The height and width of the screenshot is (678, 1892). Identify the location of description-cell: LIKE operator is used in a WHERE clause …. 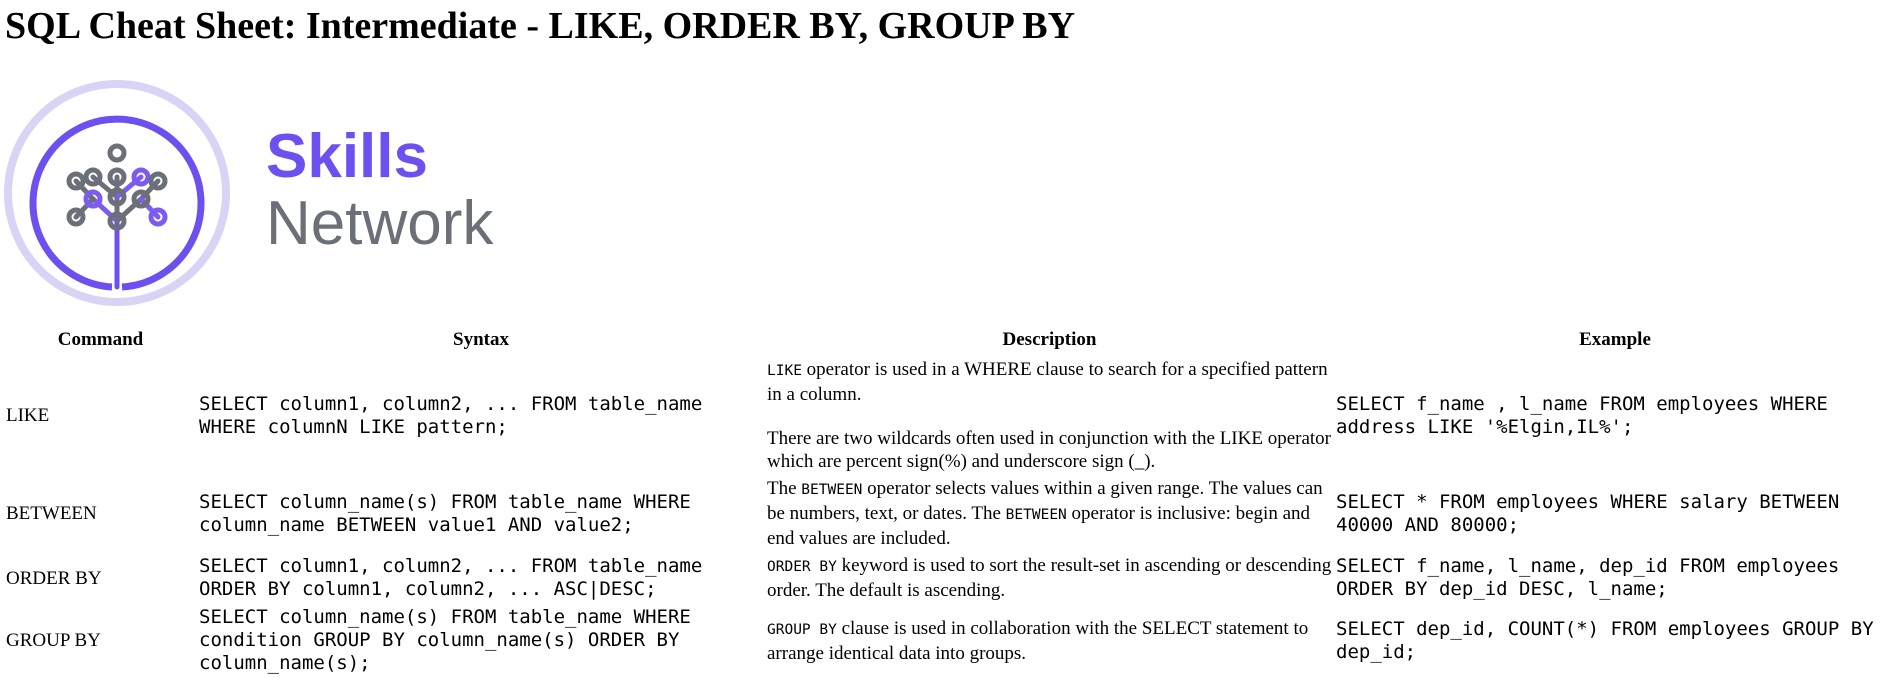
(1049, 415).